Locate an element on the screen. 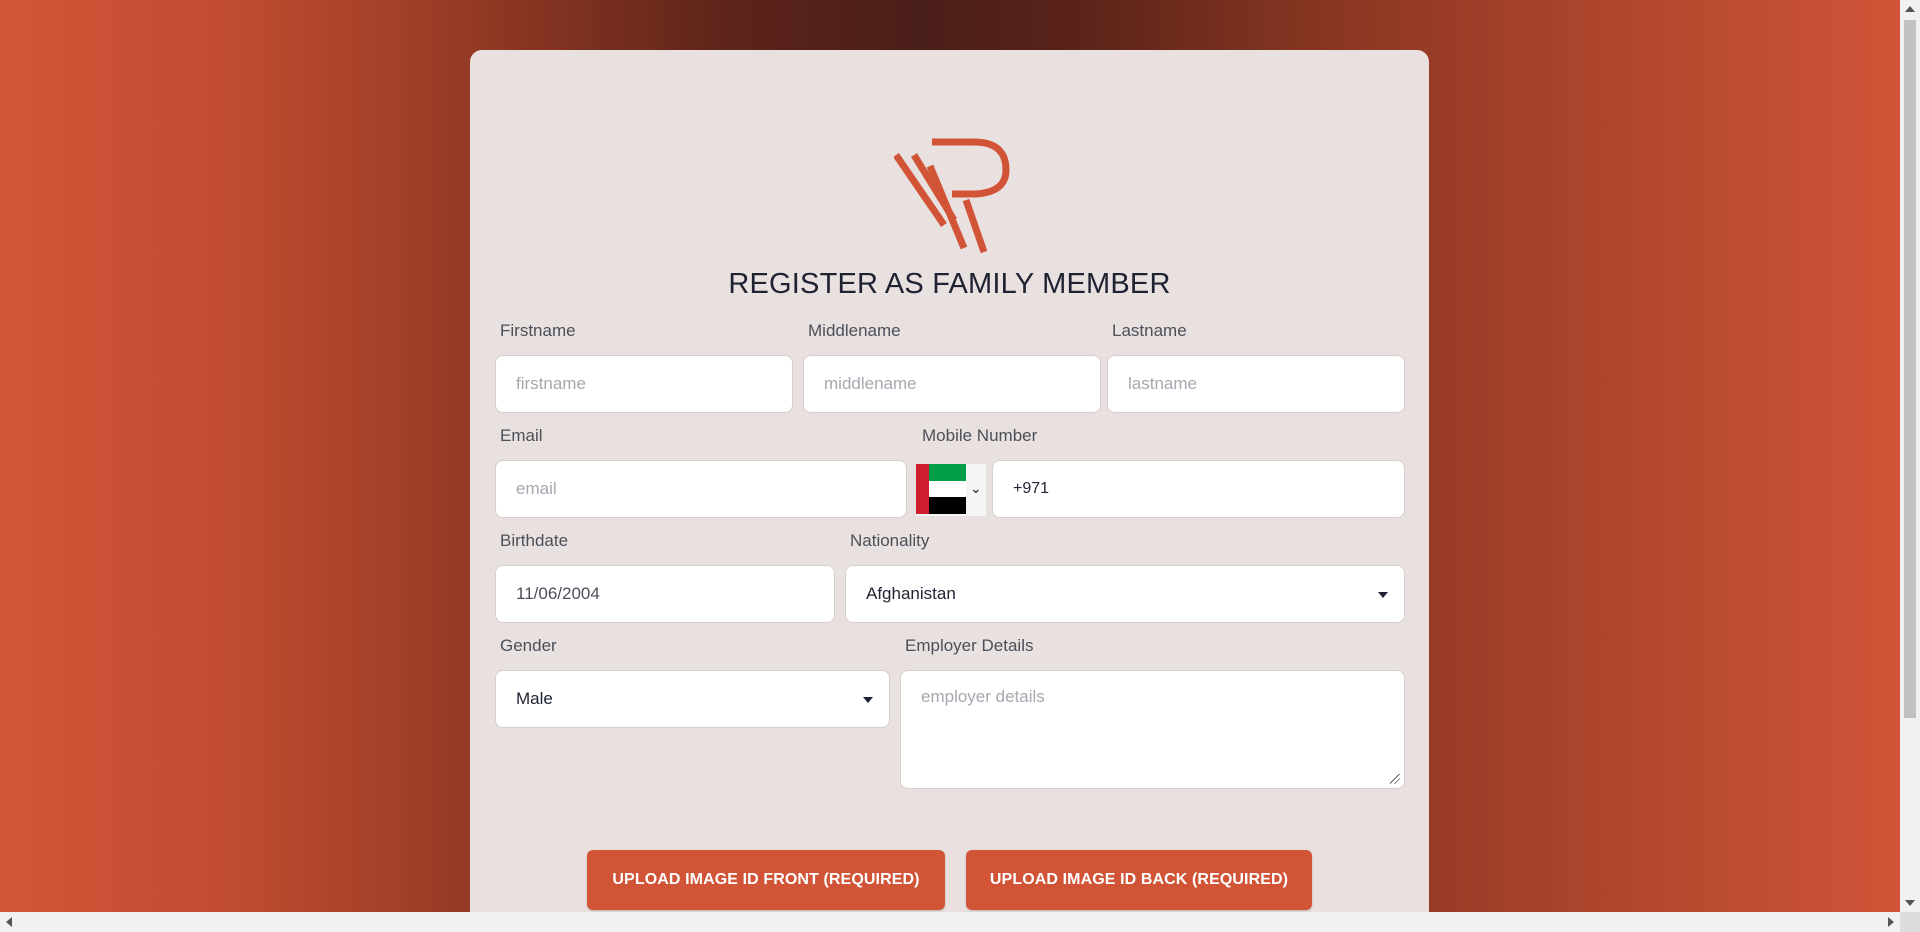  upload-id-back-button: UPLOAD IMAGE ID BACK (REQUIRED) is located at coordinates (1139, 880).